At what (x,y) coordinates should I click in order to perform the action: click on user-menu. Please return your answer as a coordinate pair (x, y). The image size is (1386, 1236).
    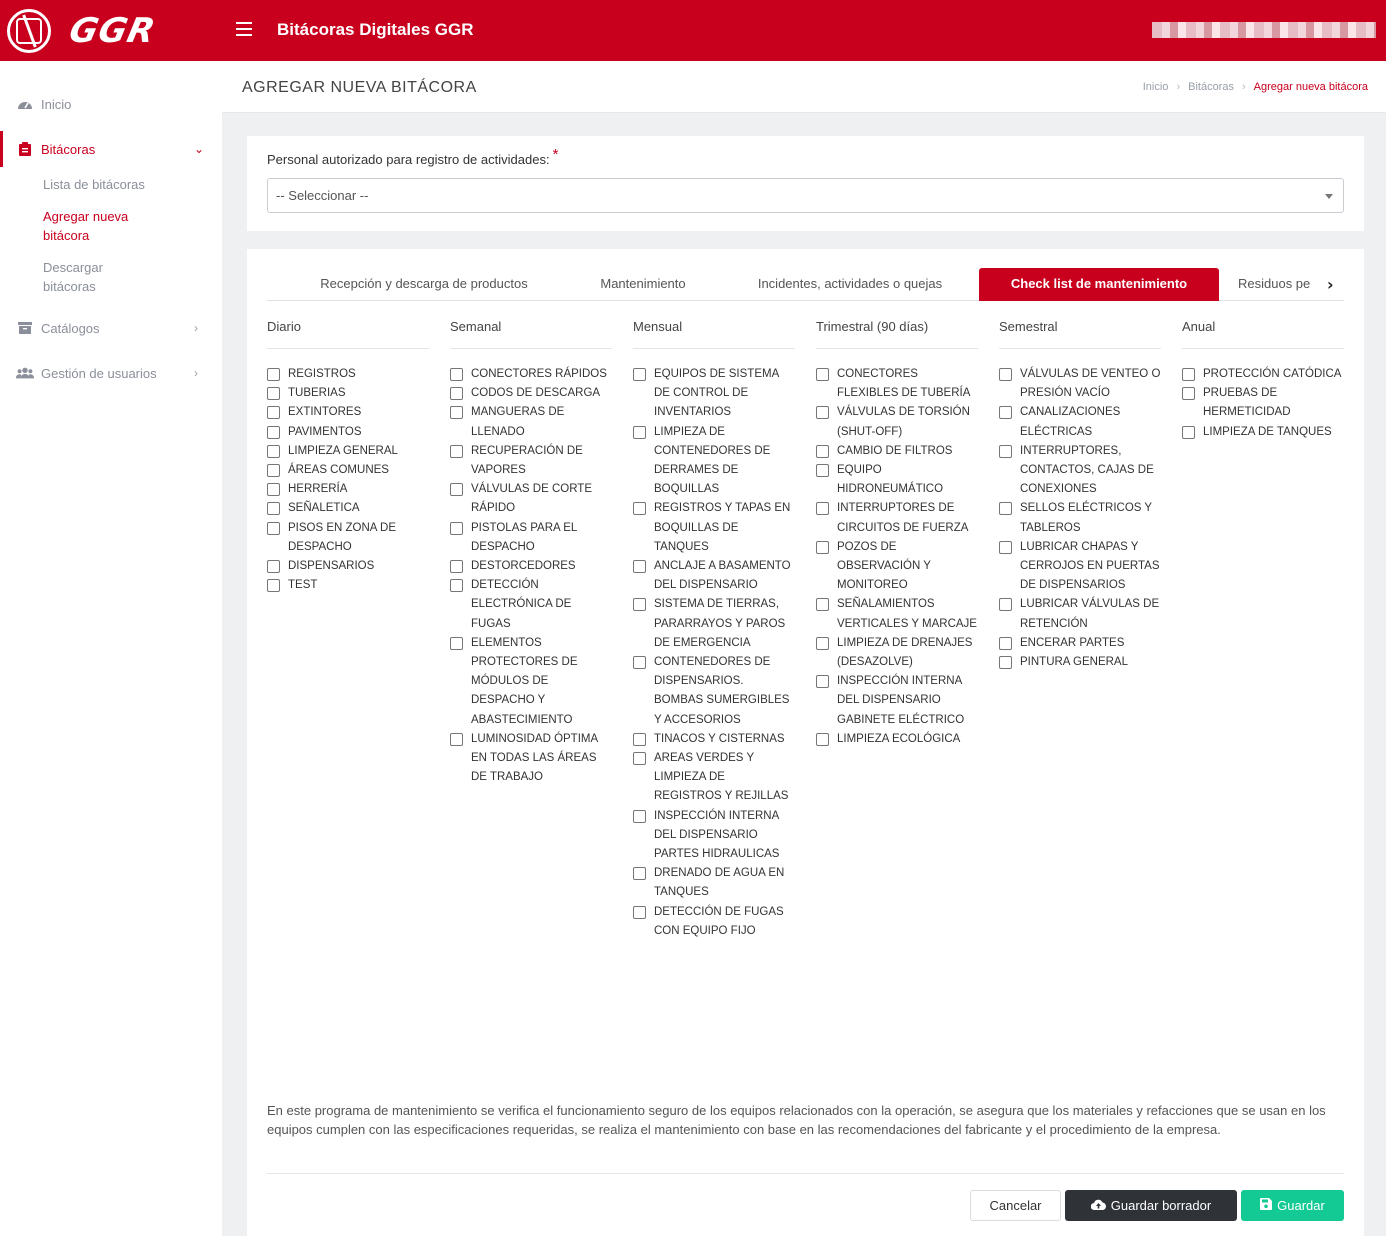
    Looking at the image, I should click on (1264, 30).